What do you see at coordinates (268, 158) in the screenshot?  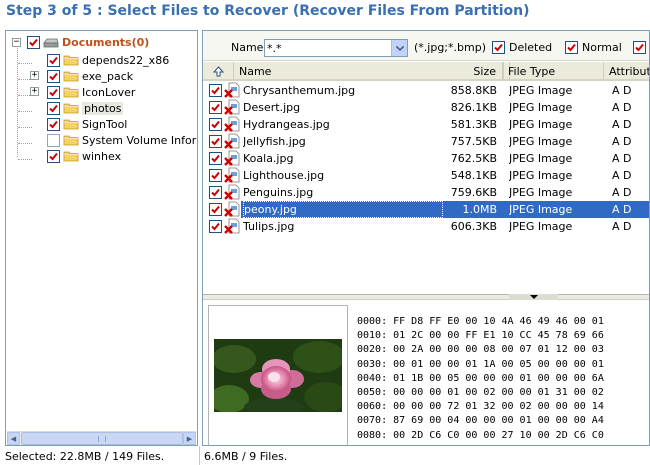 I see `file-name: Koala.jpg` at bounding box center [268, 158].